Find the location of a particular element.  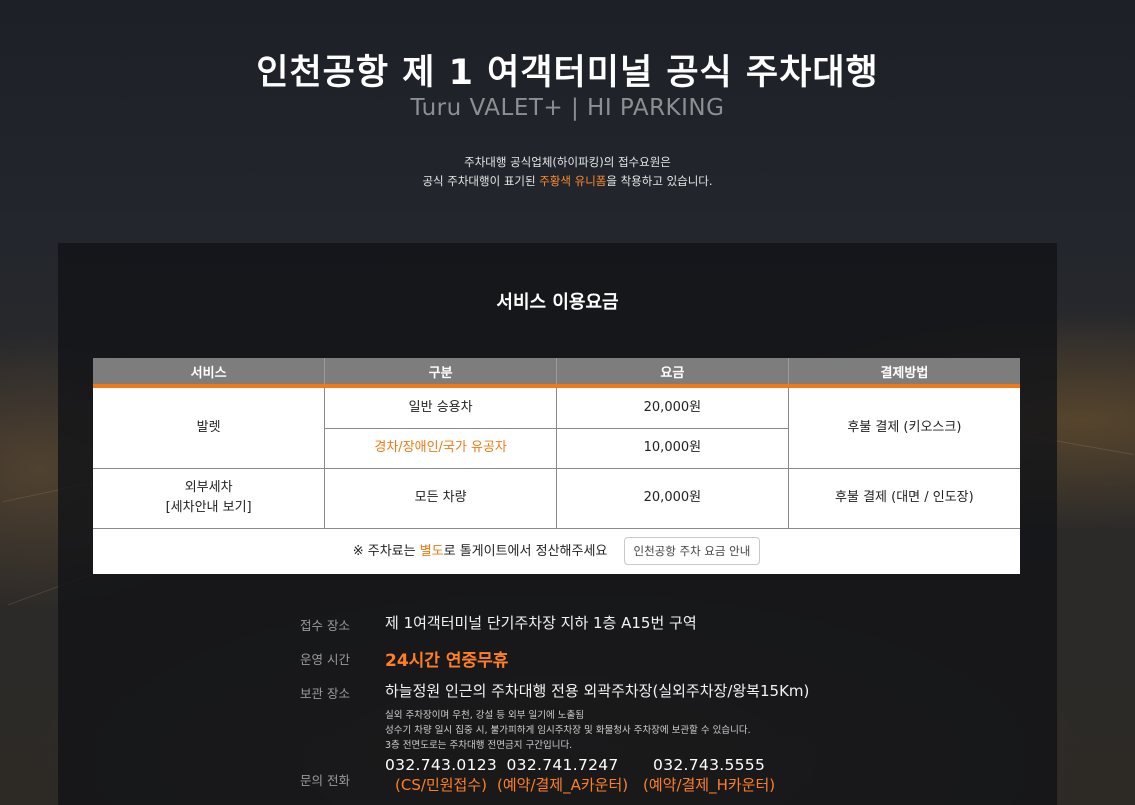

parking-fee-info-button: 인천공항 주차 요금 안내 is located at coordinates (692, 551).